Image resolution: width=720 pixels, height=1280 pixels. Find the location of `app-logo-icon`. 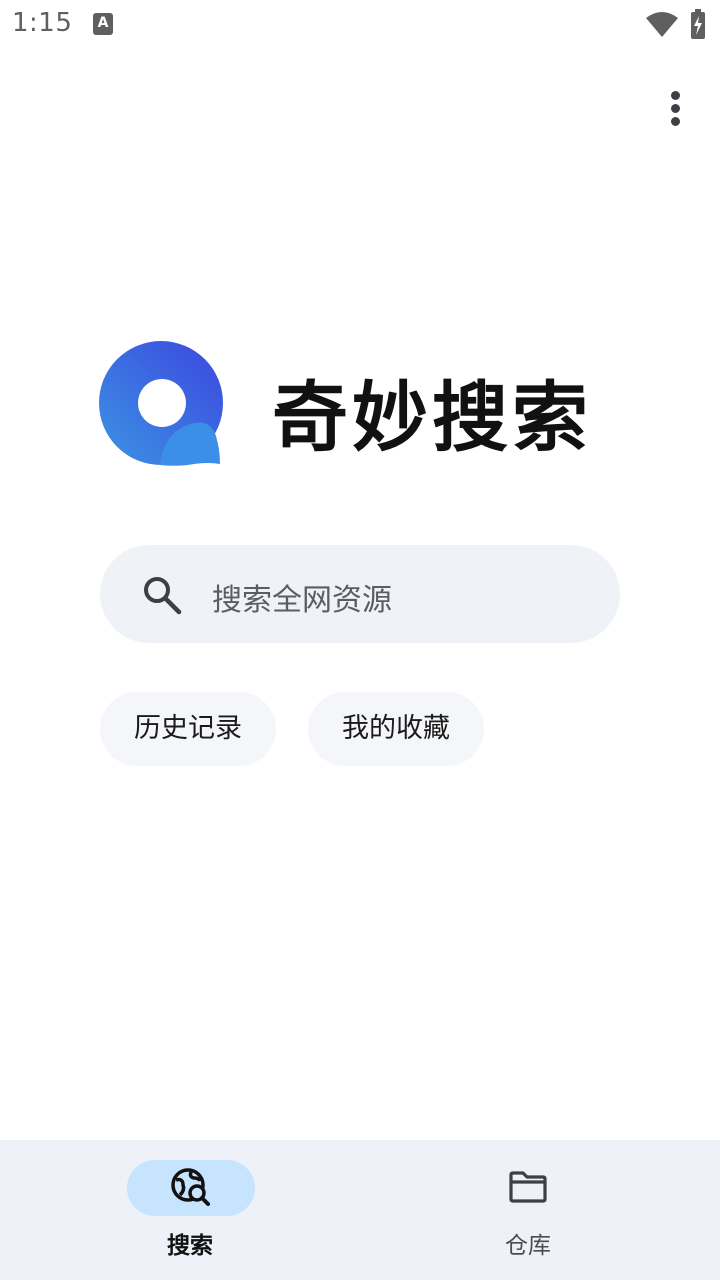

app-logo-icon is located at coordinates (161, 403).